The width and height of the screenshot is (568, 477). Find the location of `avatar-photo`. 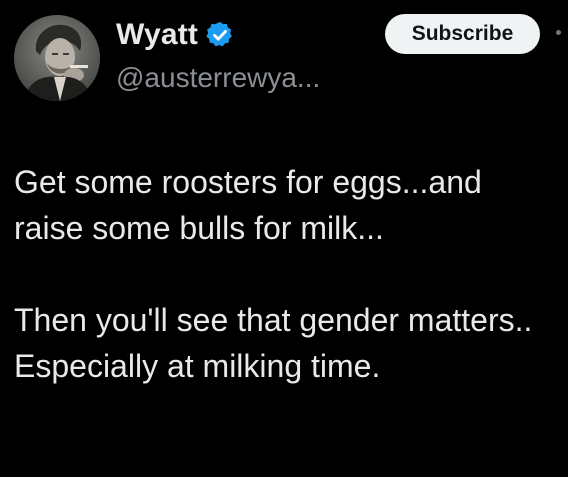

avatar-photo is located at coordinates (57, 58).